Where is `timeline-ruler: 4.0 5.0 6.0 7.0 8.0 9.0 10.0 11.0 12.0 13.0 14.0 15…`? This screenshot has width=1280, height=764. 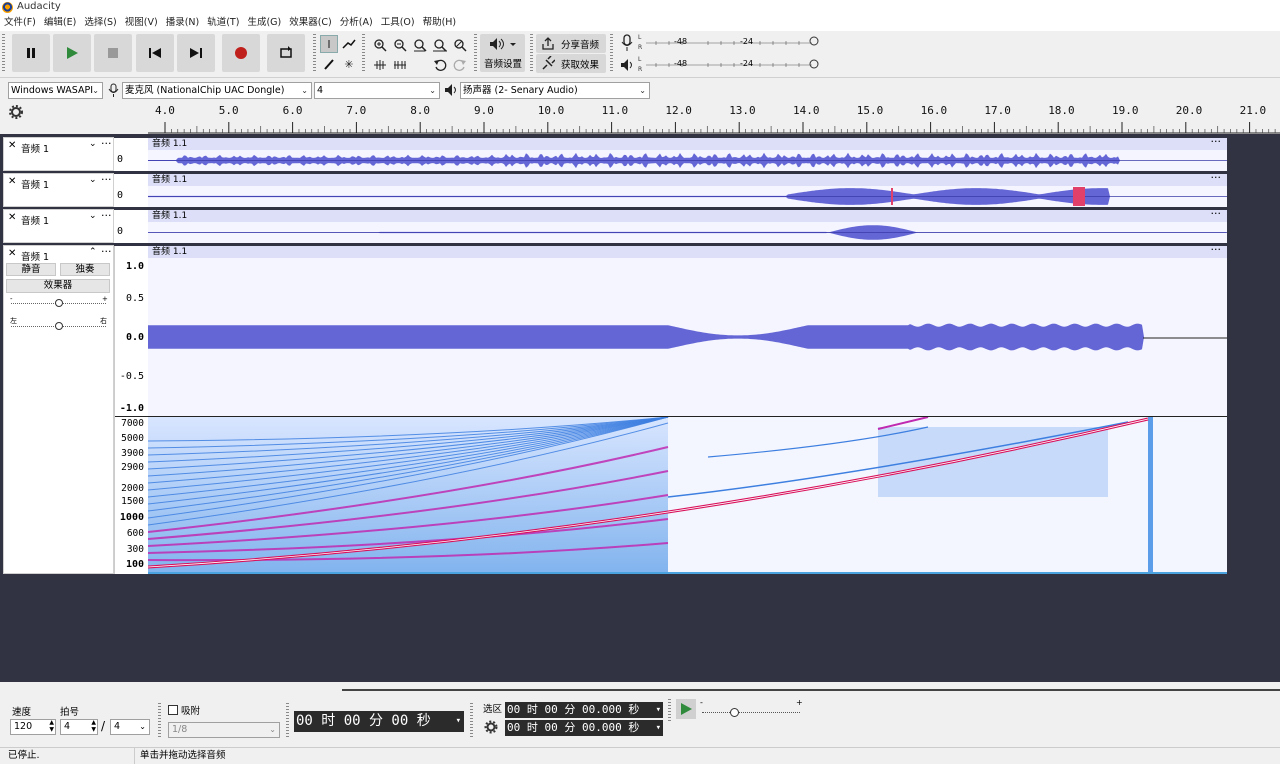 timeline-ruler: 4.0 5.0 6.0 7.0 8.0 9.0 10.0 11.0 12.0 13.0 14.0 15… is located at coordinates (714, 117).